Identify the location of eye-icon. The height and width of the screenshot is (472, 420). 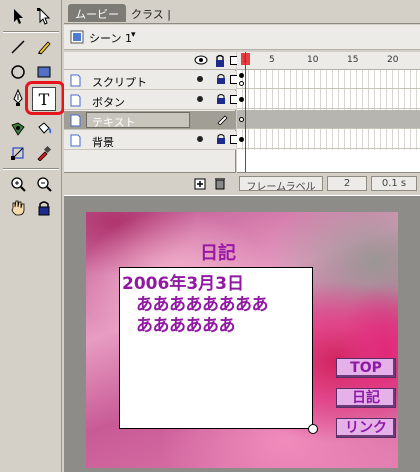
(201, 60).